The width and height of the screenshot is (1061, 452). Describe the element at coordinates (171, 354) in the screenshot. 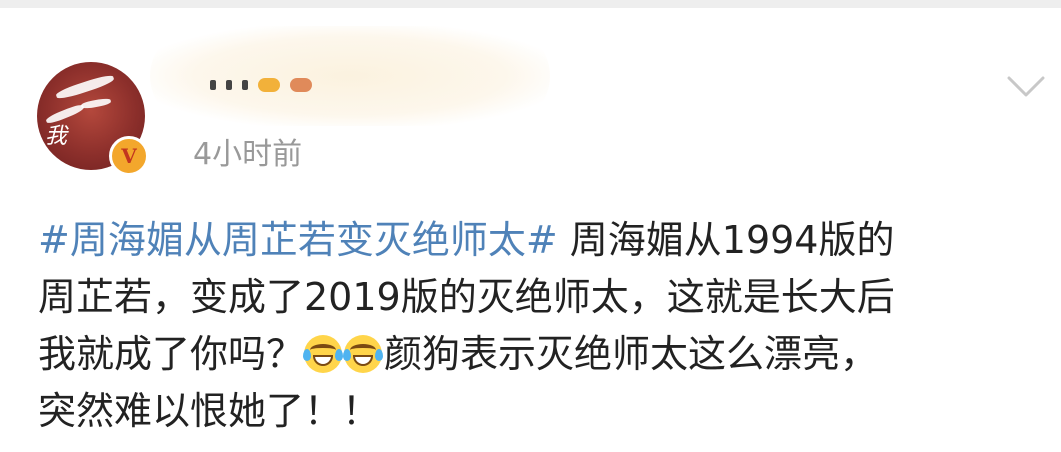

I see `content-text: 我就成了你吗？` at that location.